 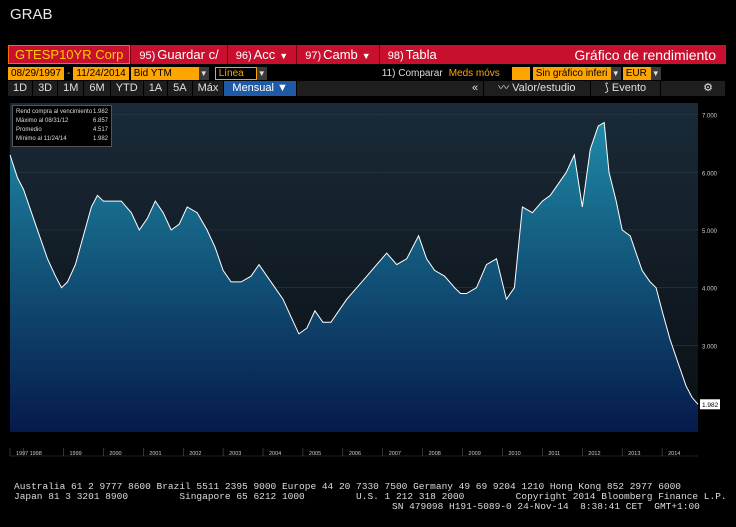 What do you see at coordinates (420, 73) in the screenshot?
I see `compare-label: Comparar` at bounding box center [420, 73].